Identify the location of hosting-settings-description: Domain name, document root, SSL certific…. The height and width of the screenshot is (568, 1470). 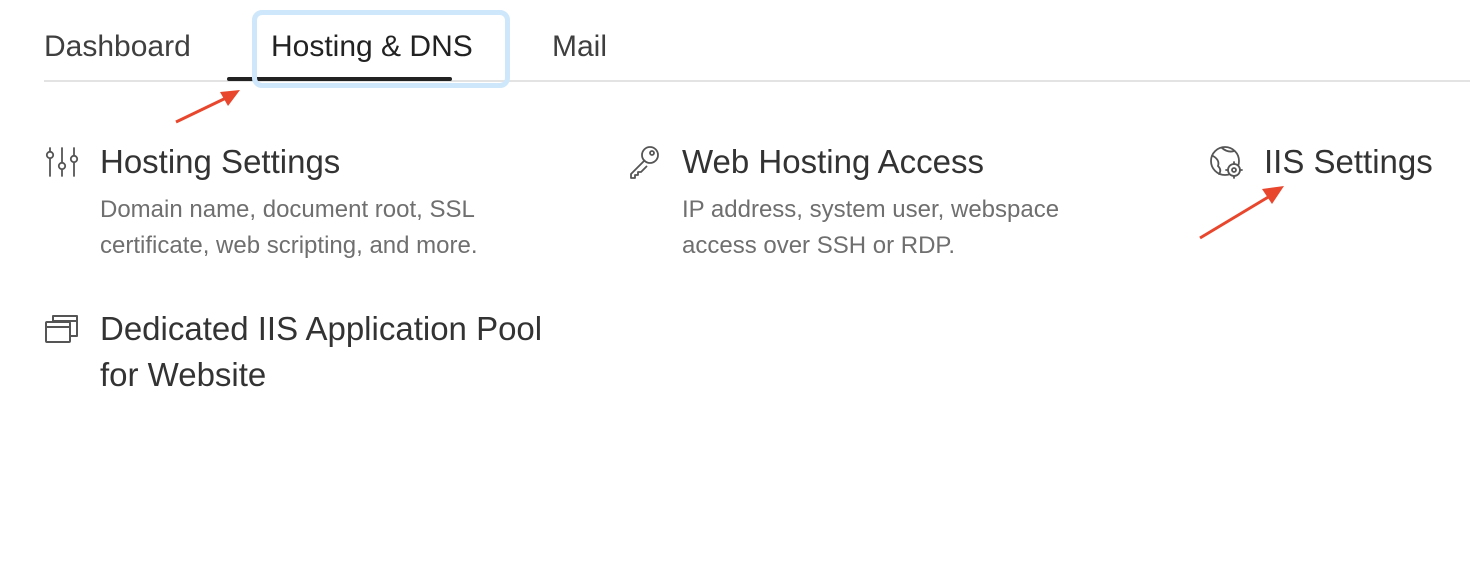
(289, 228).